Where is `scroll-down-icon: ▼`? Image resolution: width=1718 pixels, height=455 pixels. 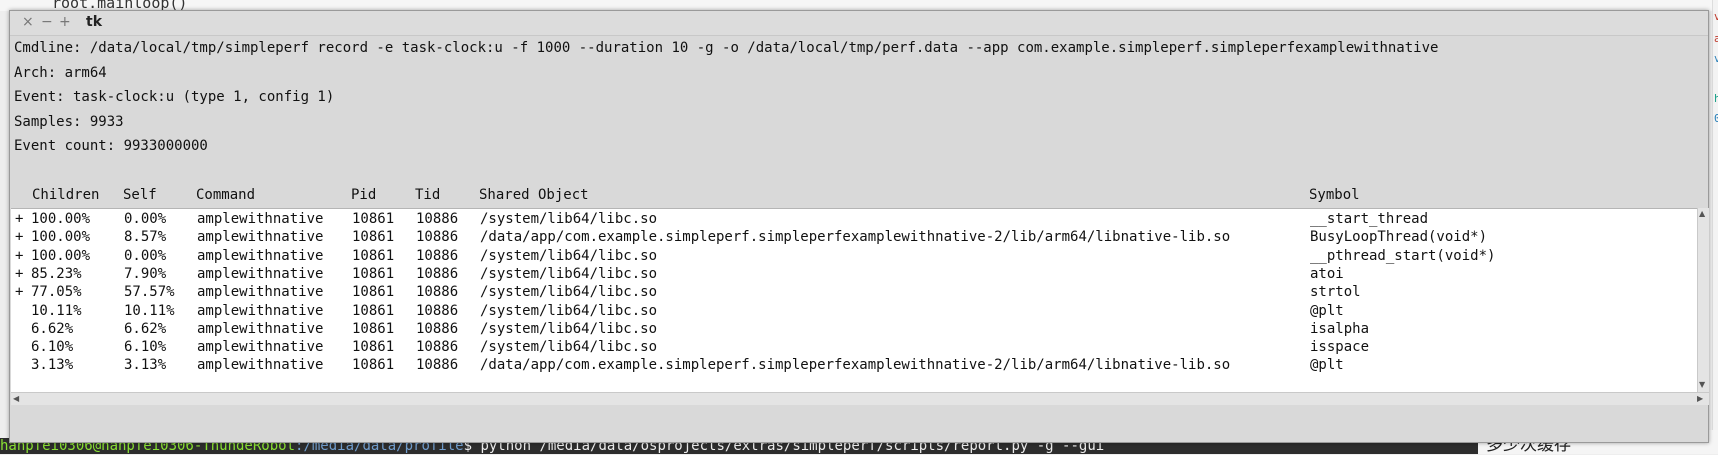 scroll-down-icon: ▼ is located at coordinates (1702, 384).